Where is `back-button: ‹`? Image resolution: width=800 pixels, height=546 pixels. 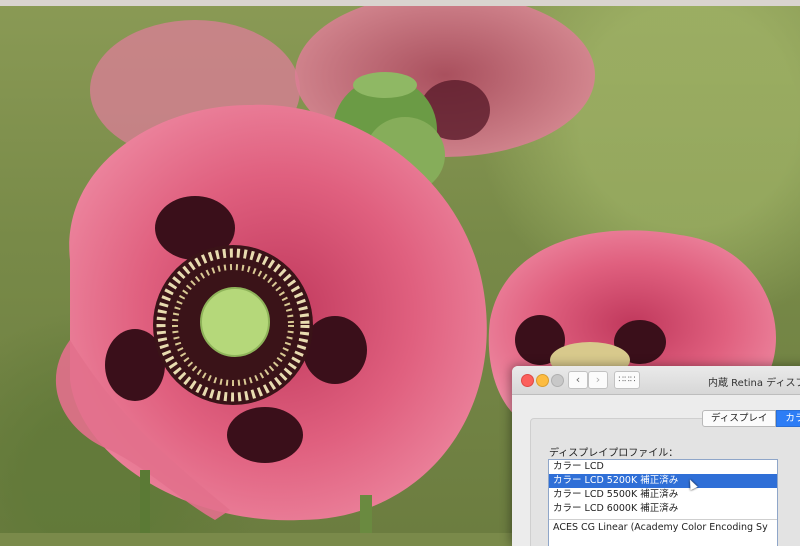 back-button: ‹ is located at coordinates (578, 380).